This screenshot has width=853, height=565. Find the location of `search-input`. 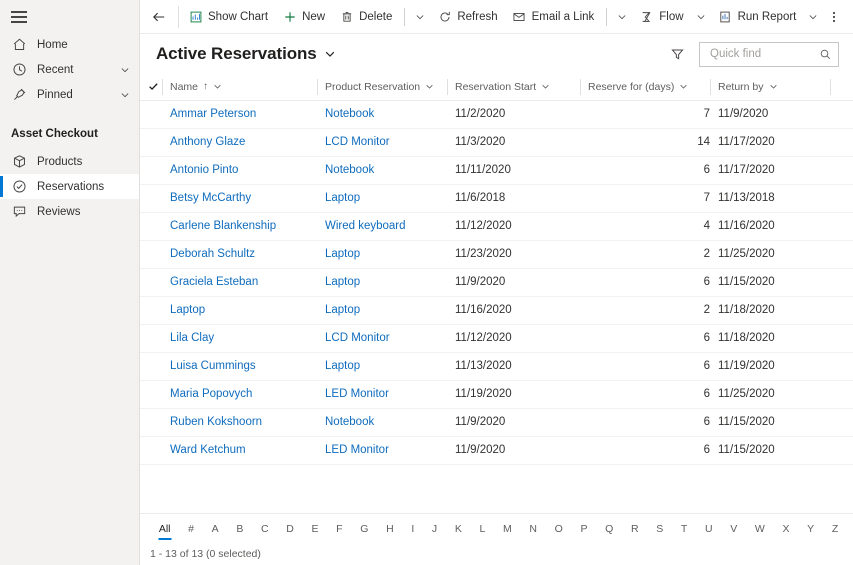

search-input is located at coordinates (763, 54).